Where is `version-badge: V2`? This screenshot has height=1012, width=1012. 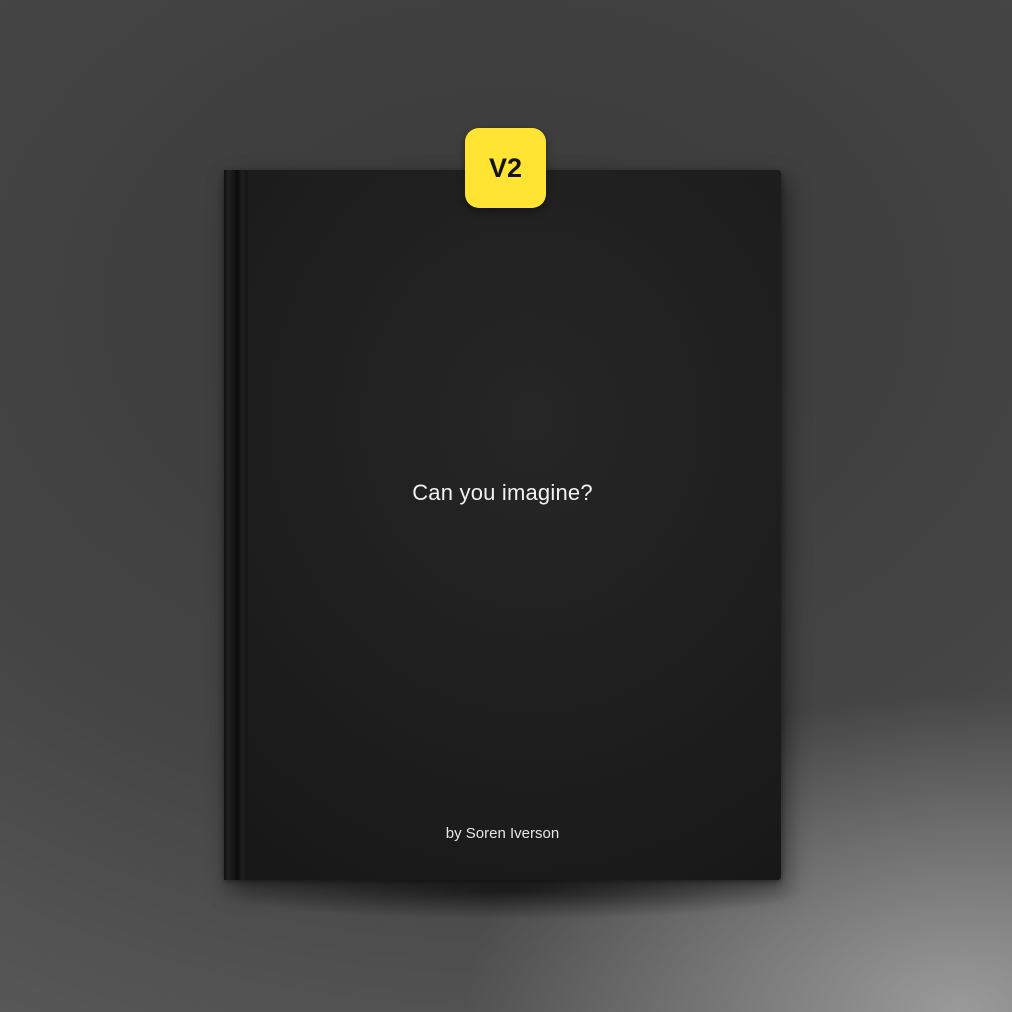
version-badge: V2 is located at coordinates (505, 168).